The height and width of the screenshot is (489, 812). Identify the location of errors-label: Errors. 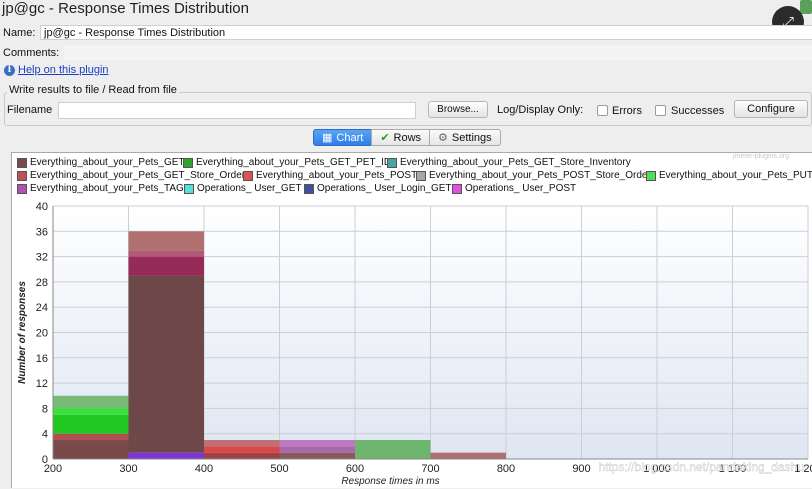
(627, 111).